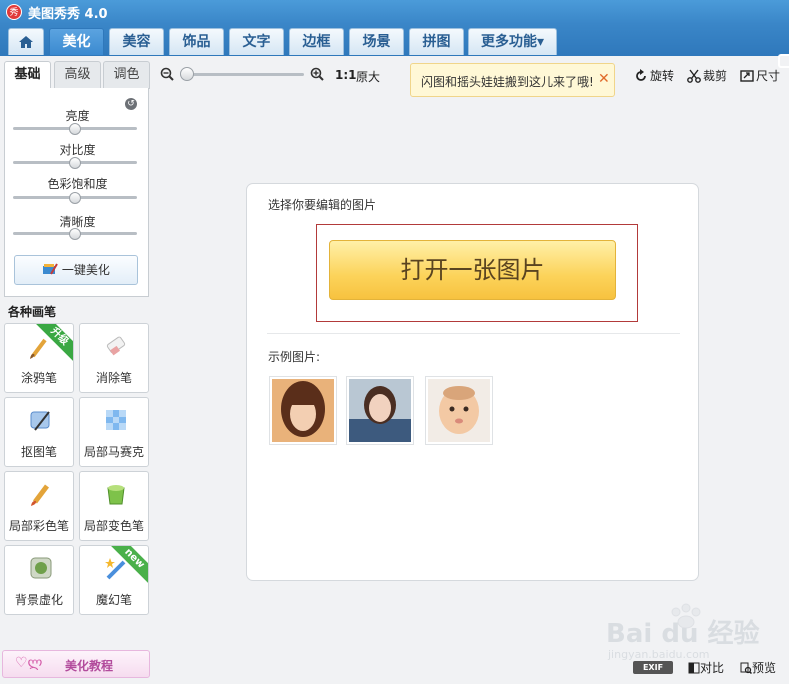 Image resolution: width=789 pixels, height=684 pixels. What do you see at coordinates (322, 205) in the screenshot?
I see `select-image-label: 选择你要编辑的图片` at bounding box center [322, 205].